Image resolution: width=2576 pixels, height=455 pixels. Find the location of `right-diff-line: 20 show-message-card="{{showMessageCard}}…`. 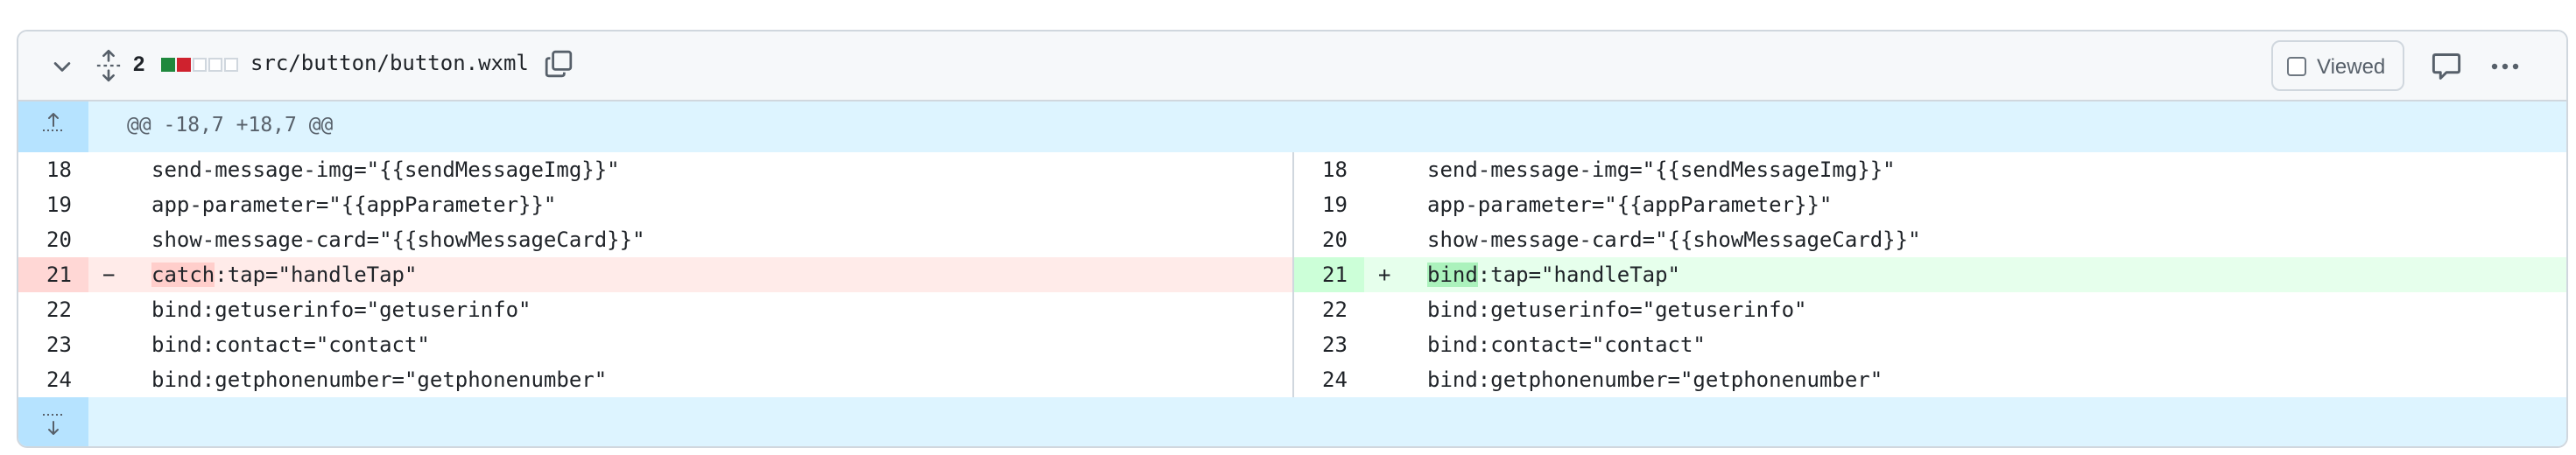

right-diff-line: 20 show-message-card="{{showMessageCard}}… is located at coordinates (1930, 239).